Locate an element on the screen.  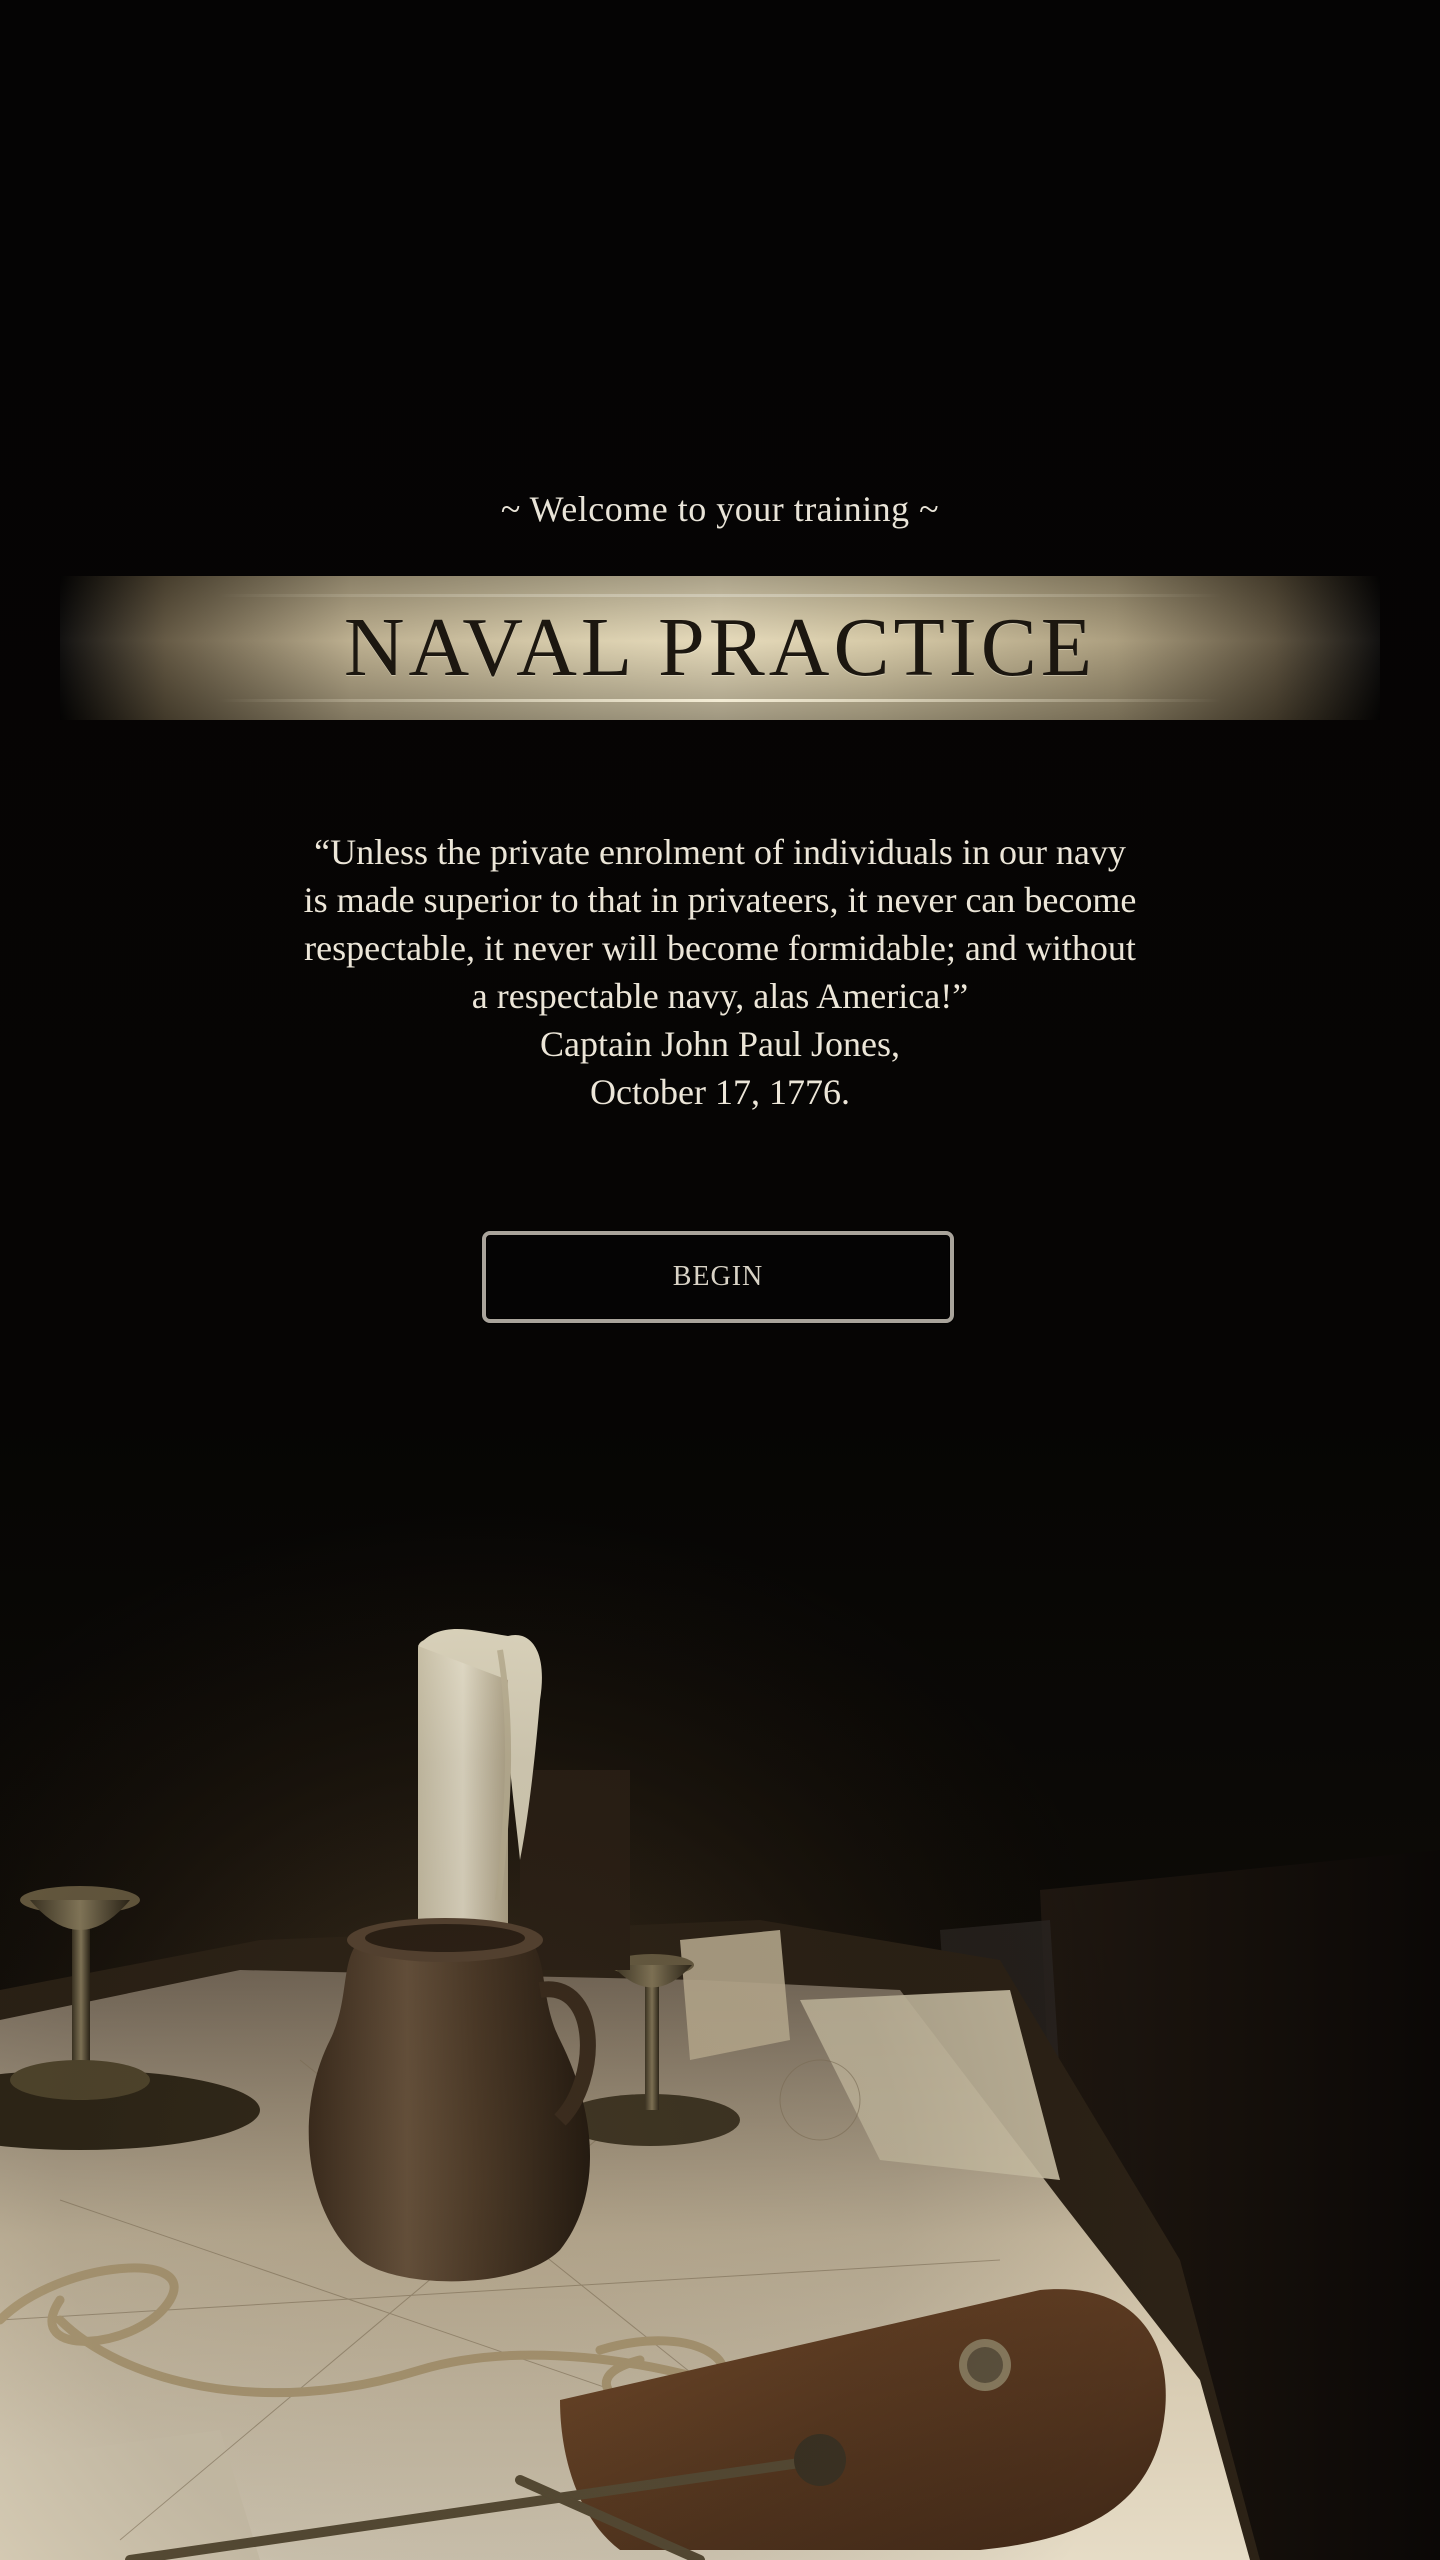
quote-date: October 17, 1776. is located at coordinates (720, 1092).